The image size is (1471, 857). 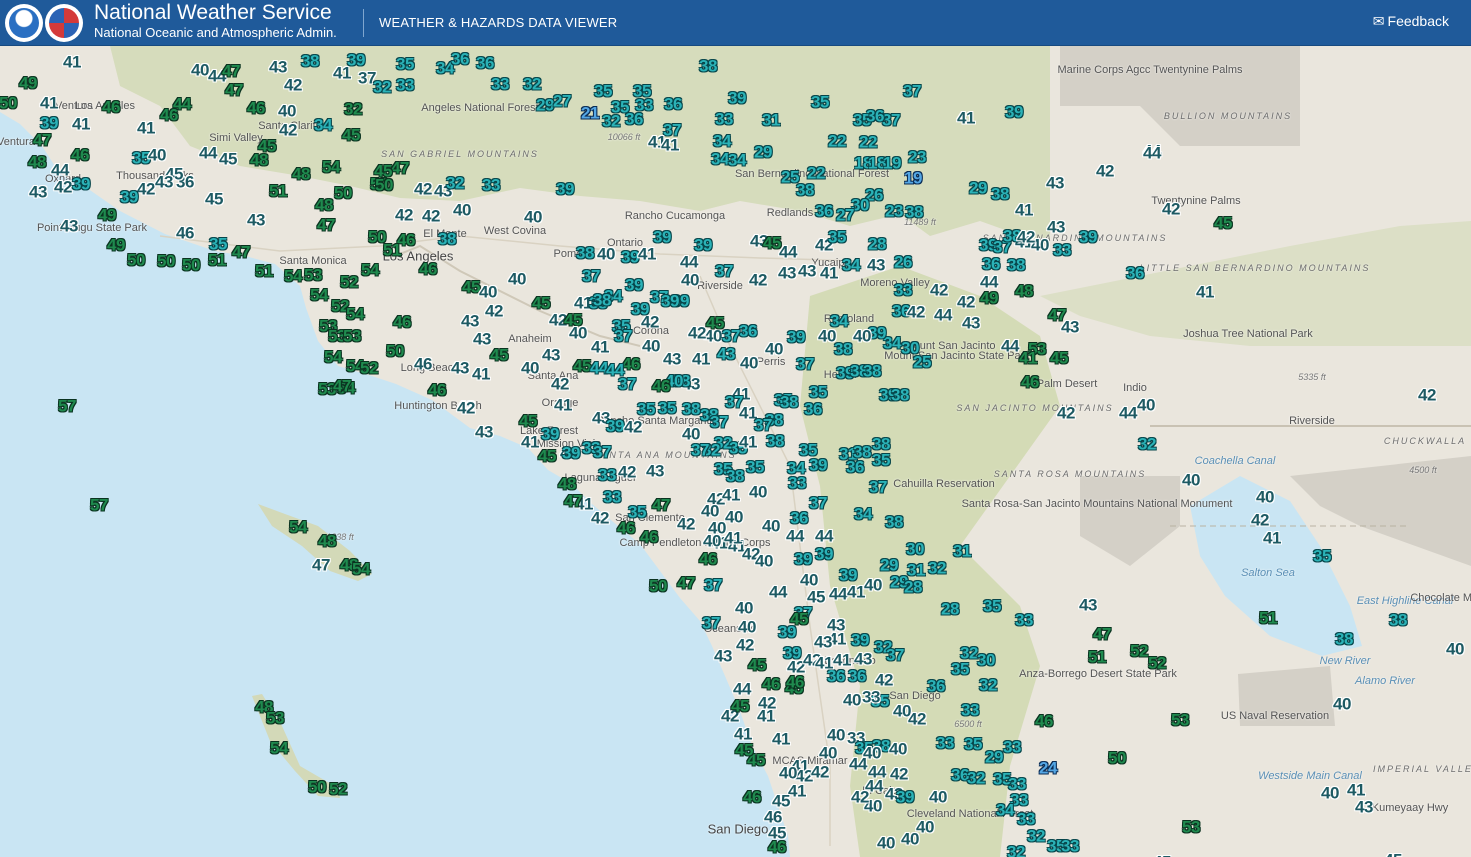 What do you see at coordinates (845, 215) in the screenshot?
I see `temperature-observation: 27` at bounding box center [845, 215].